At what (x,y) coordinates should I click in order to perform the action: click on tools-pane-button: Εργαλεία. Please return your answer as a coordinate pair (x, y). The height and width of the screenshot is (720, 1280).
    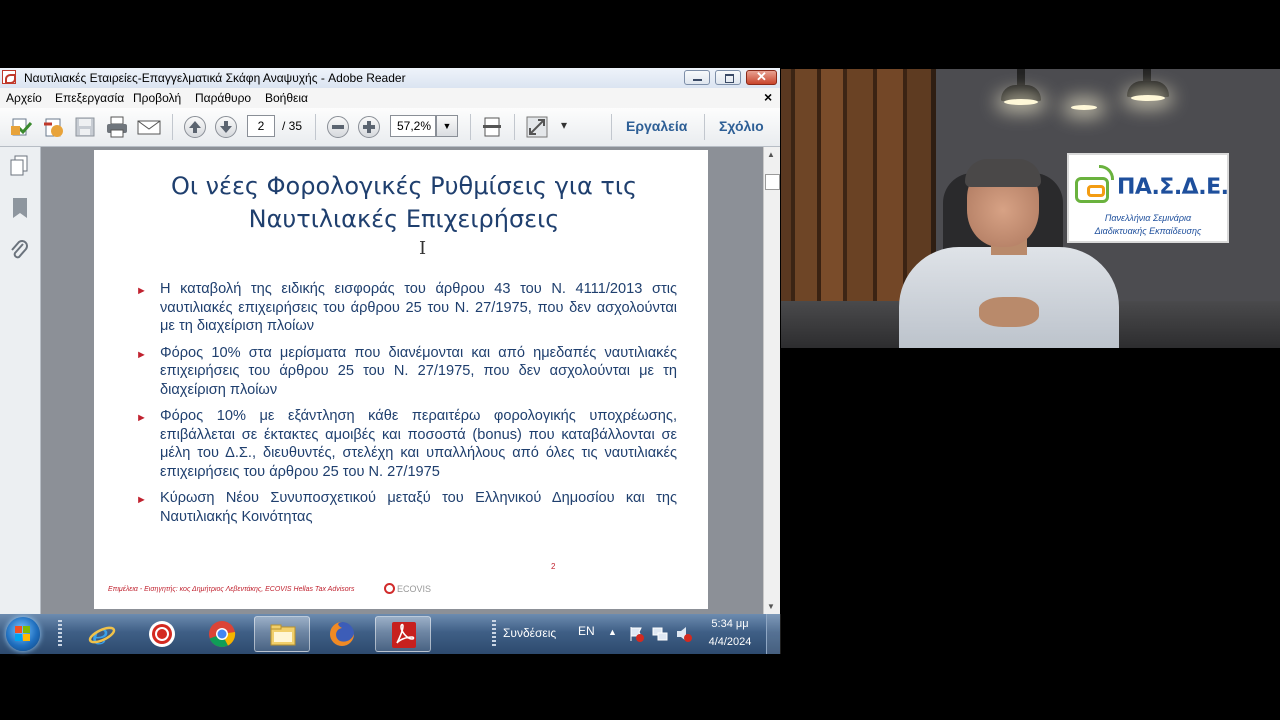
    Looking at the image, I should click on (656, 126).